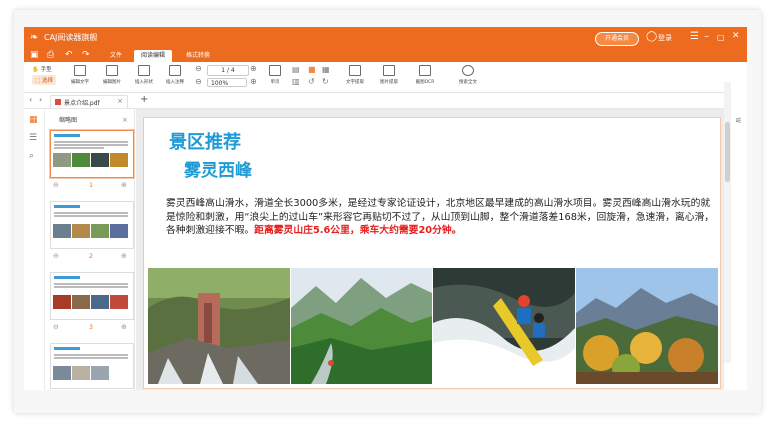  I want to click on select-tool: ⬚ 选择, so click(44, 80).